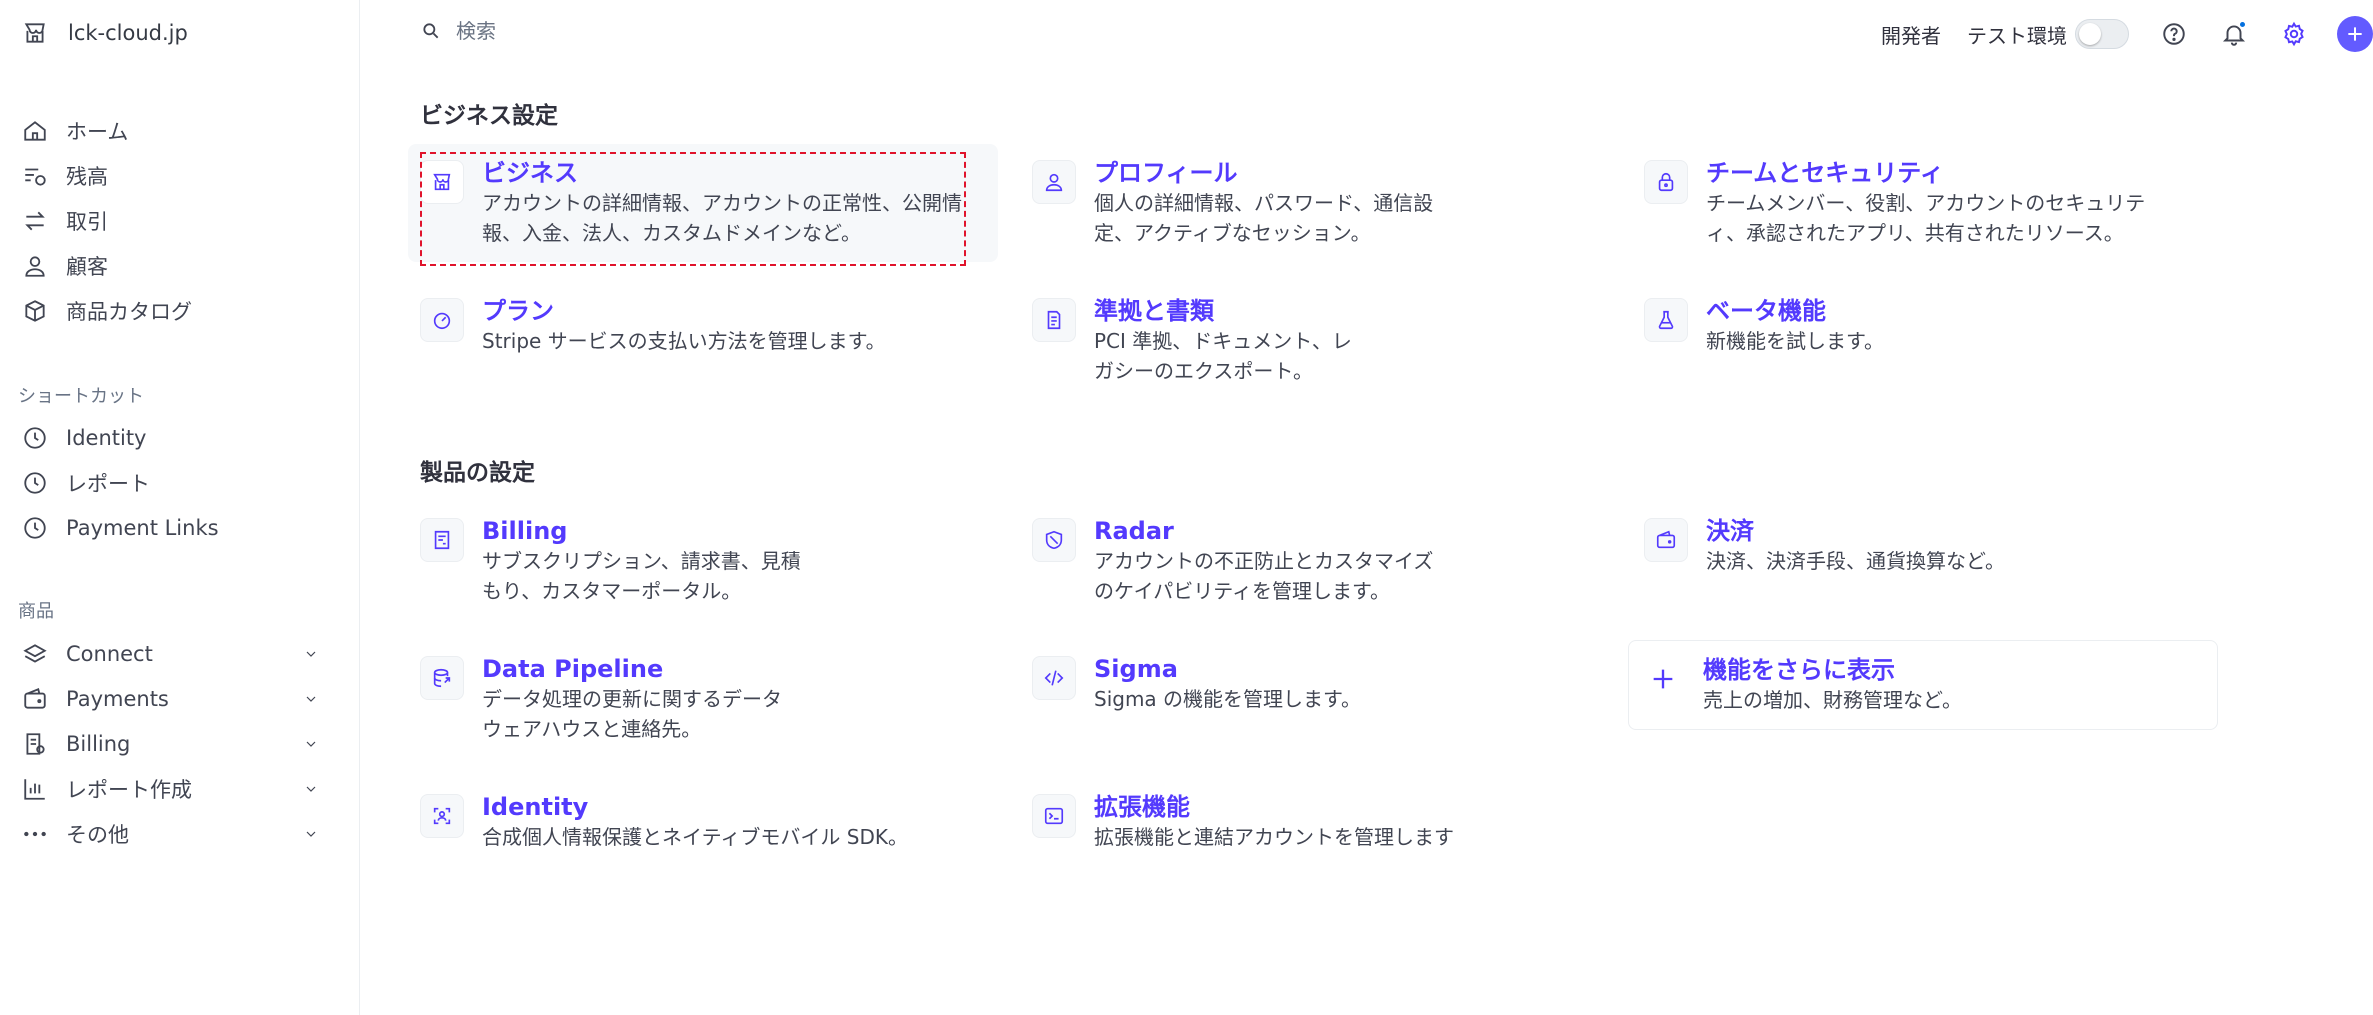  I want to click on sidebar-item-billing: Billing, so click(180, 743).